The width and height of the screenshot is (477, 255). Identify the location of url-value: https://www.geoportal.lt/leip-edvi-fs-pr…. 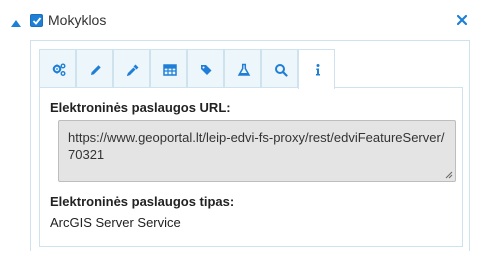
(256, 146).